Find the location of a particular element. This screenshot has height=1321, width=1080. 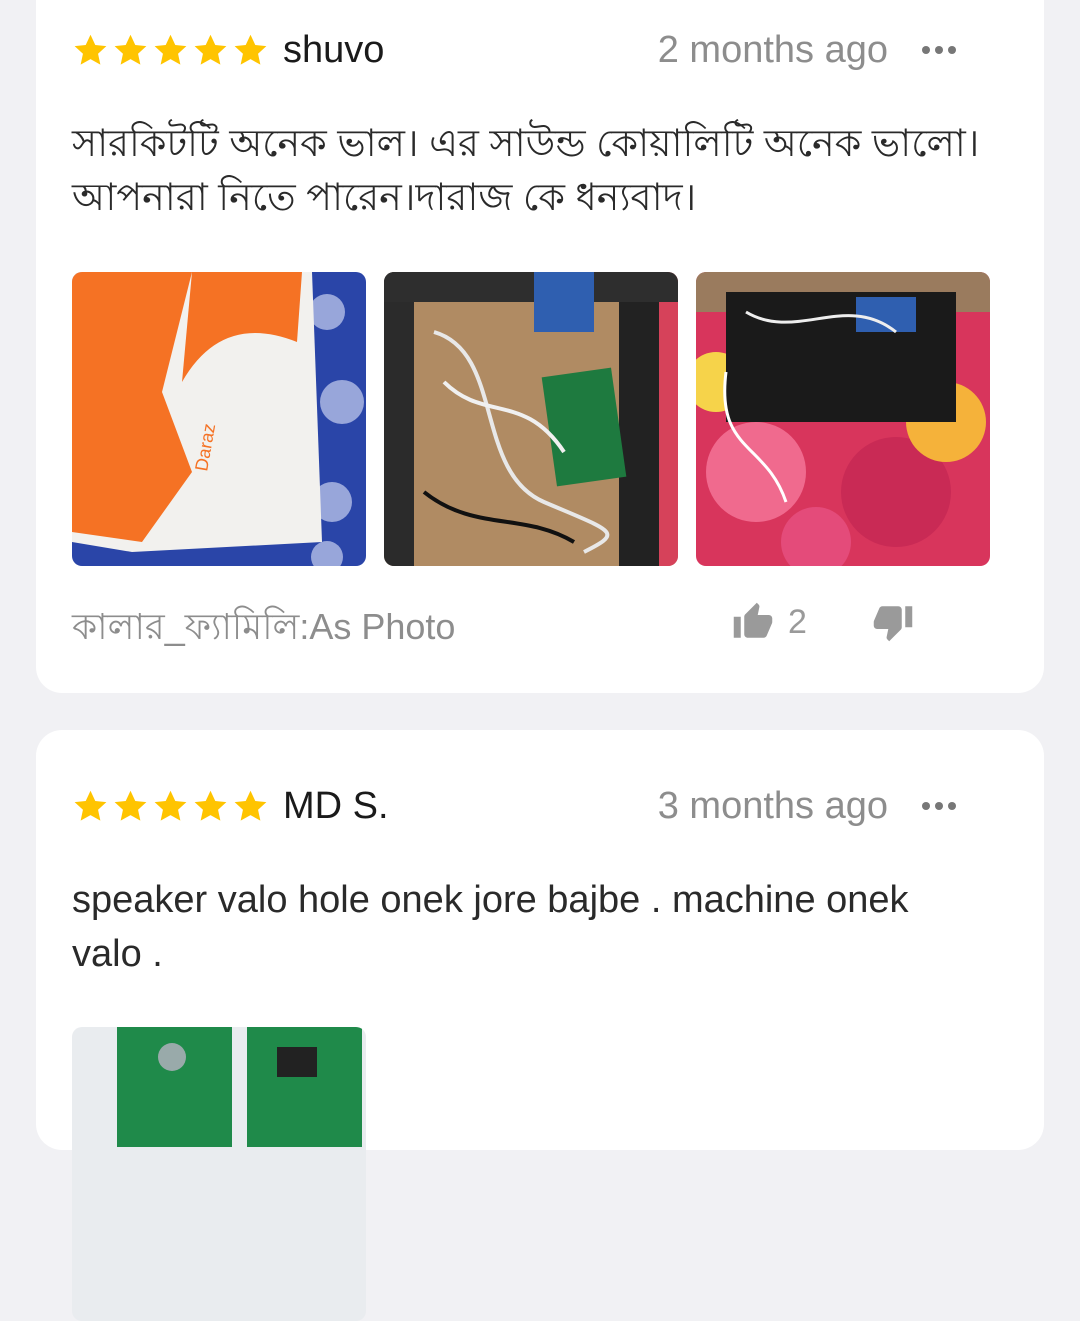

review-photo: Daraz is located at coordinates (219, 419).